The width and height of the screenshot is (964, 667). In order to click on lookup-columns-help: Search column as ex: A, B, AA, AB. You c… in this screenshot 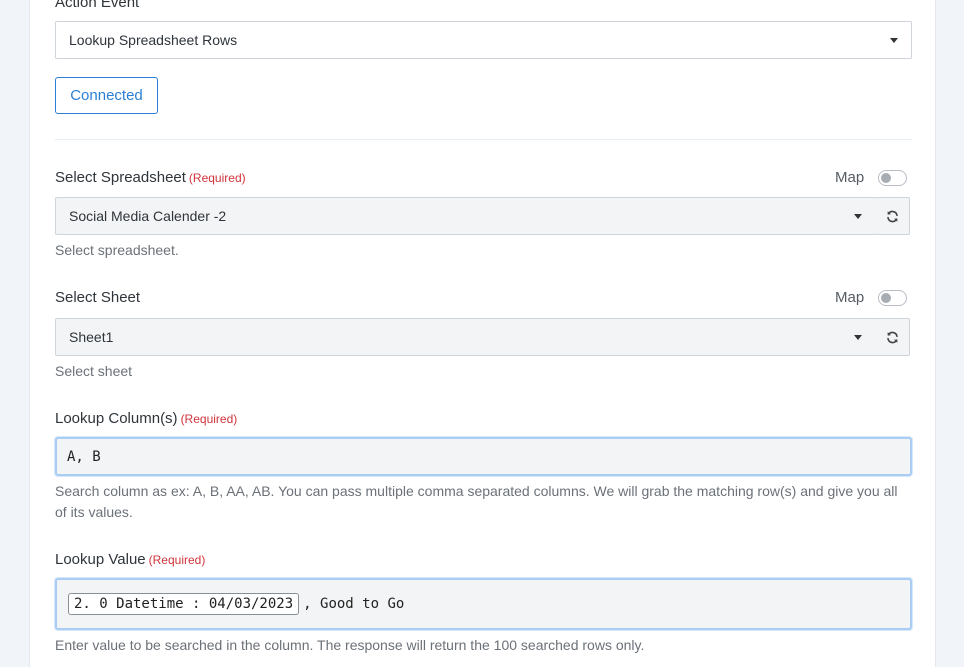, I will do `click(476, 501)`.